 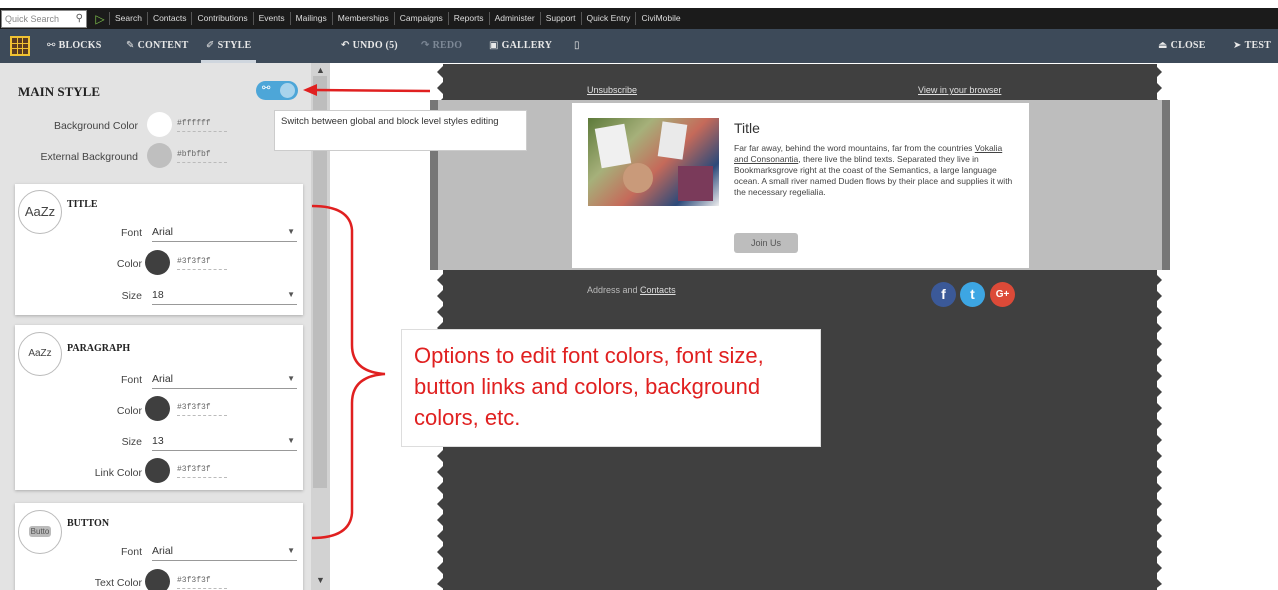 I want to click on background-color-label: Background Color, so click(x=95, y=126).